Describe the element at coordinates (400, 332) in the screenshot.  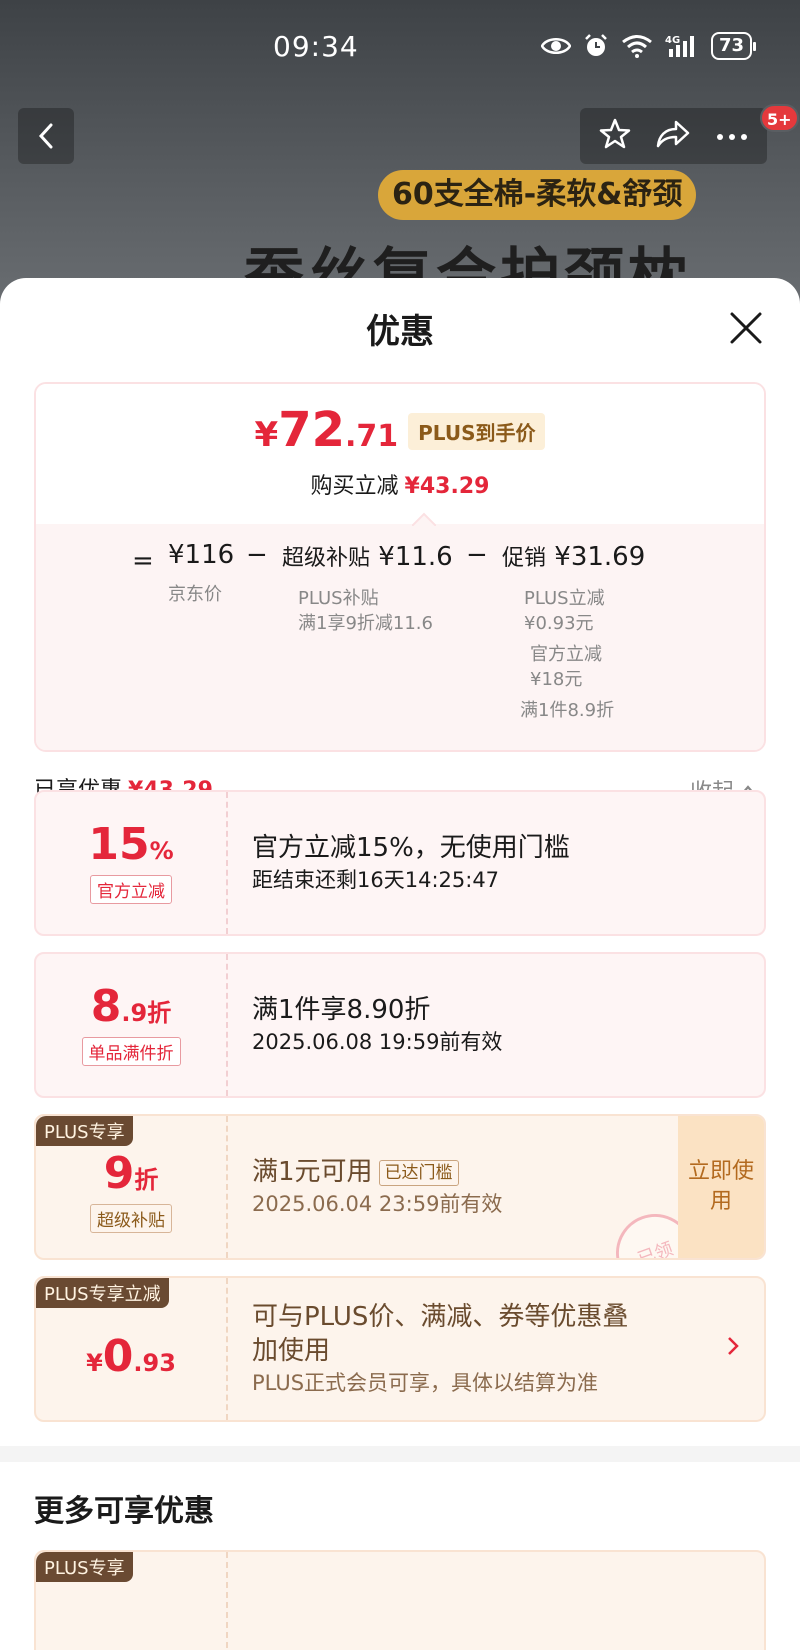
I see `sheet-title: 优惠` at that location.